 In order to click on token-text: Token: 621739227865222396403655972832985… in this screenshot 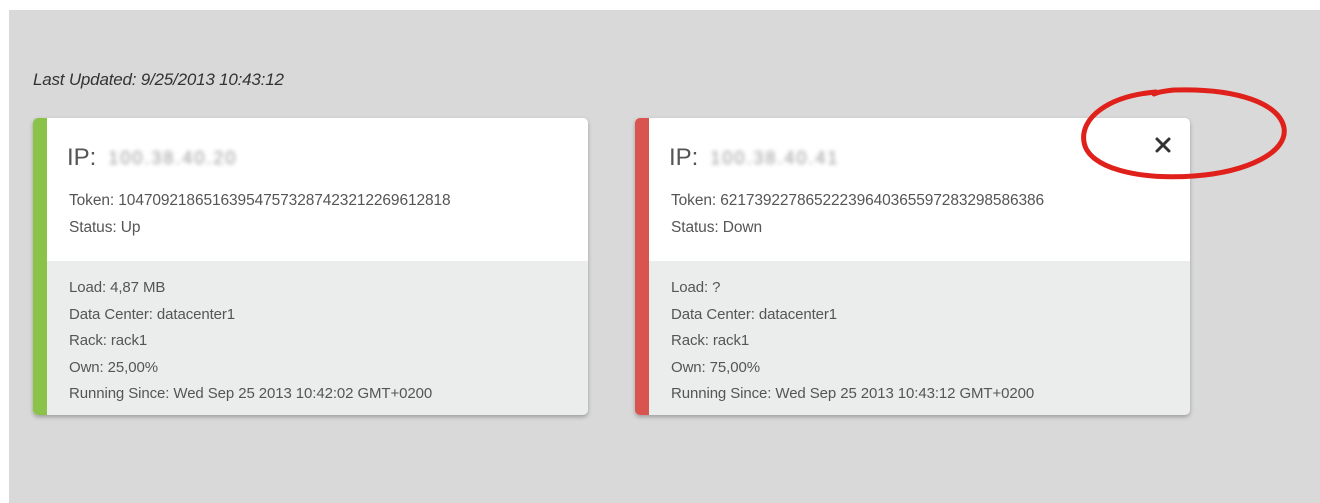, I will do `click(858, 200)`.